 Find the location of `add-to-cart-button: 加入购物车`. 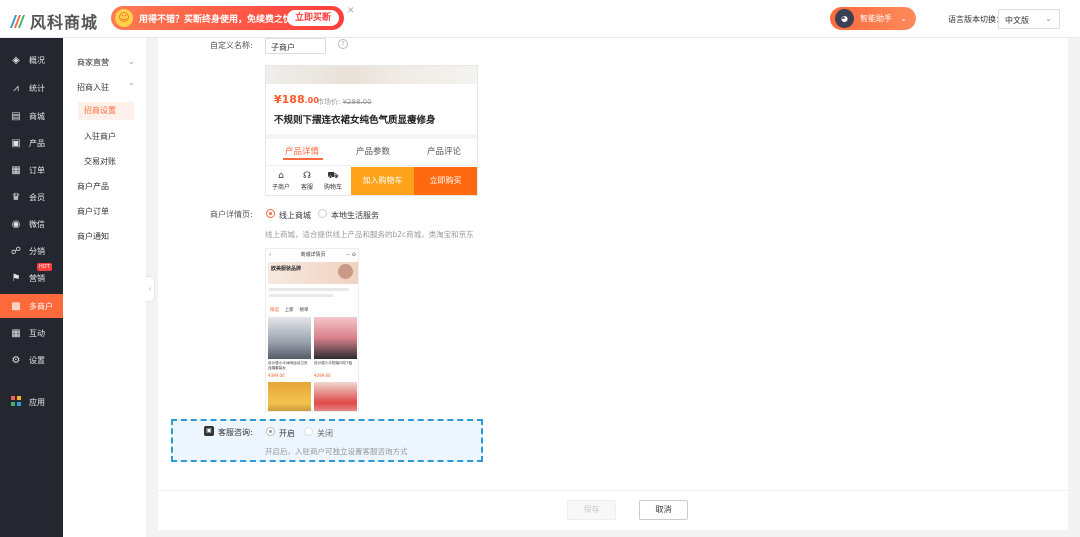

add-to-cart-button: 加入购物车 is located at coordinates (382, 181).